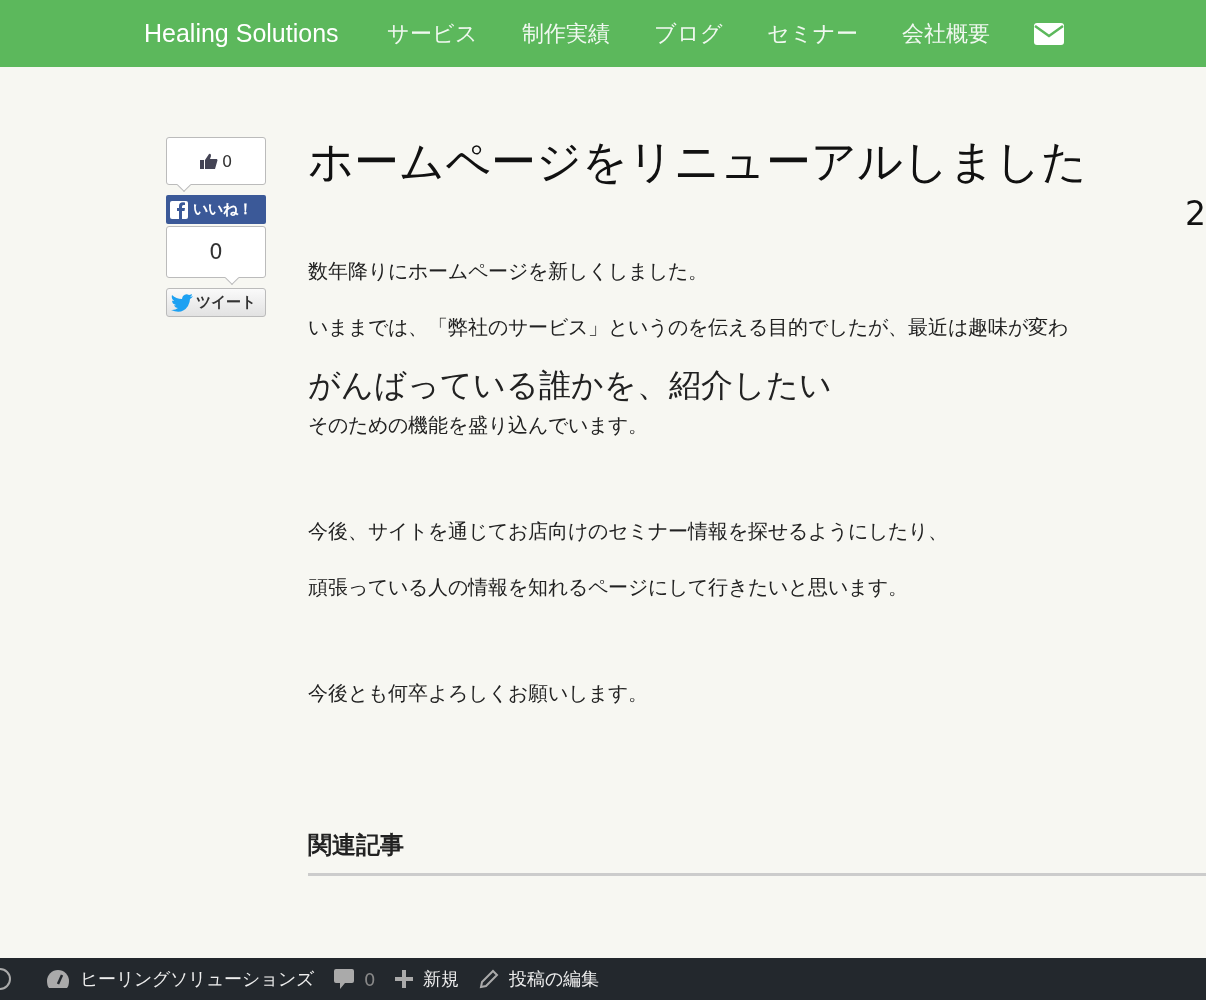 The width and height of the screenshot is (1206, 1000). Describe the element at coordinates (180, 979) in the screenshot. I see `site-name-link: ヒーリングソリューションズ` at that location.